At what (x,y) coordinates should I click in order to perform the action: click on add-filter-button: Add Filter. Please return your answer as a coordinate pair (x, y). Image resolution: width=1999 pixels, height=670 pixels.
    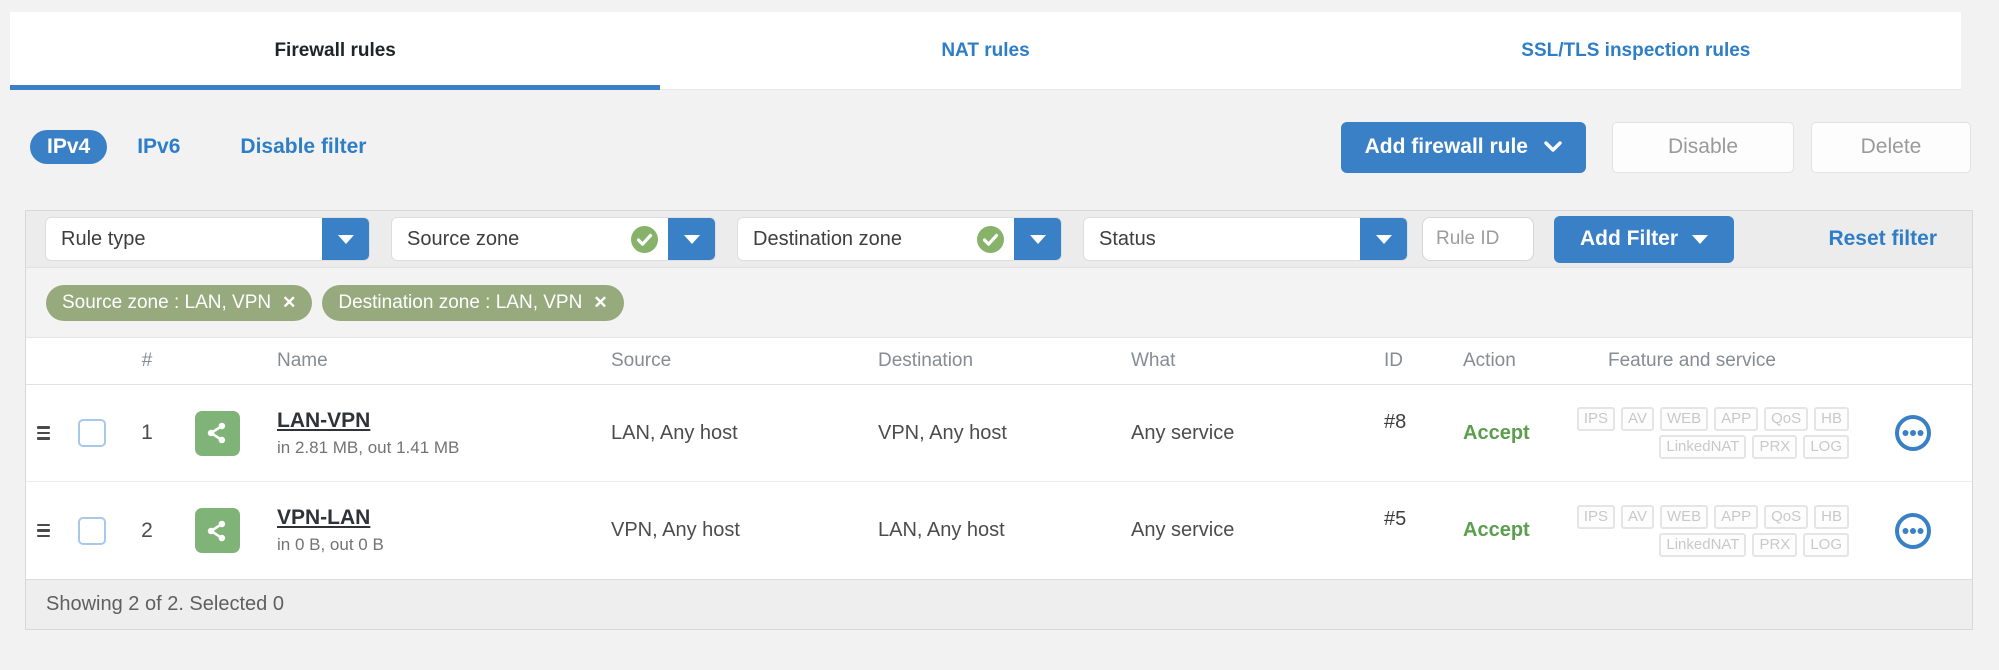
    Looking at the image, I should click on (1644, 239).